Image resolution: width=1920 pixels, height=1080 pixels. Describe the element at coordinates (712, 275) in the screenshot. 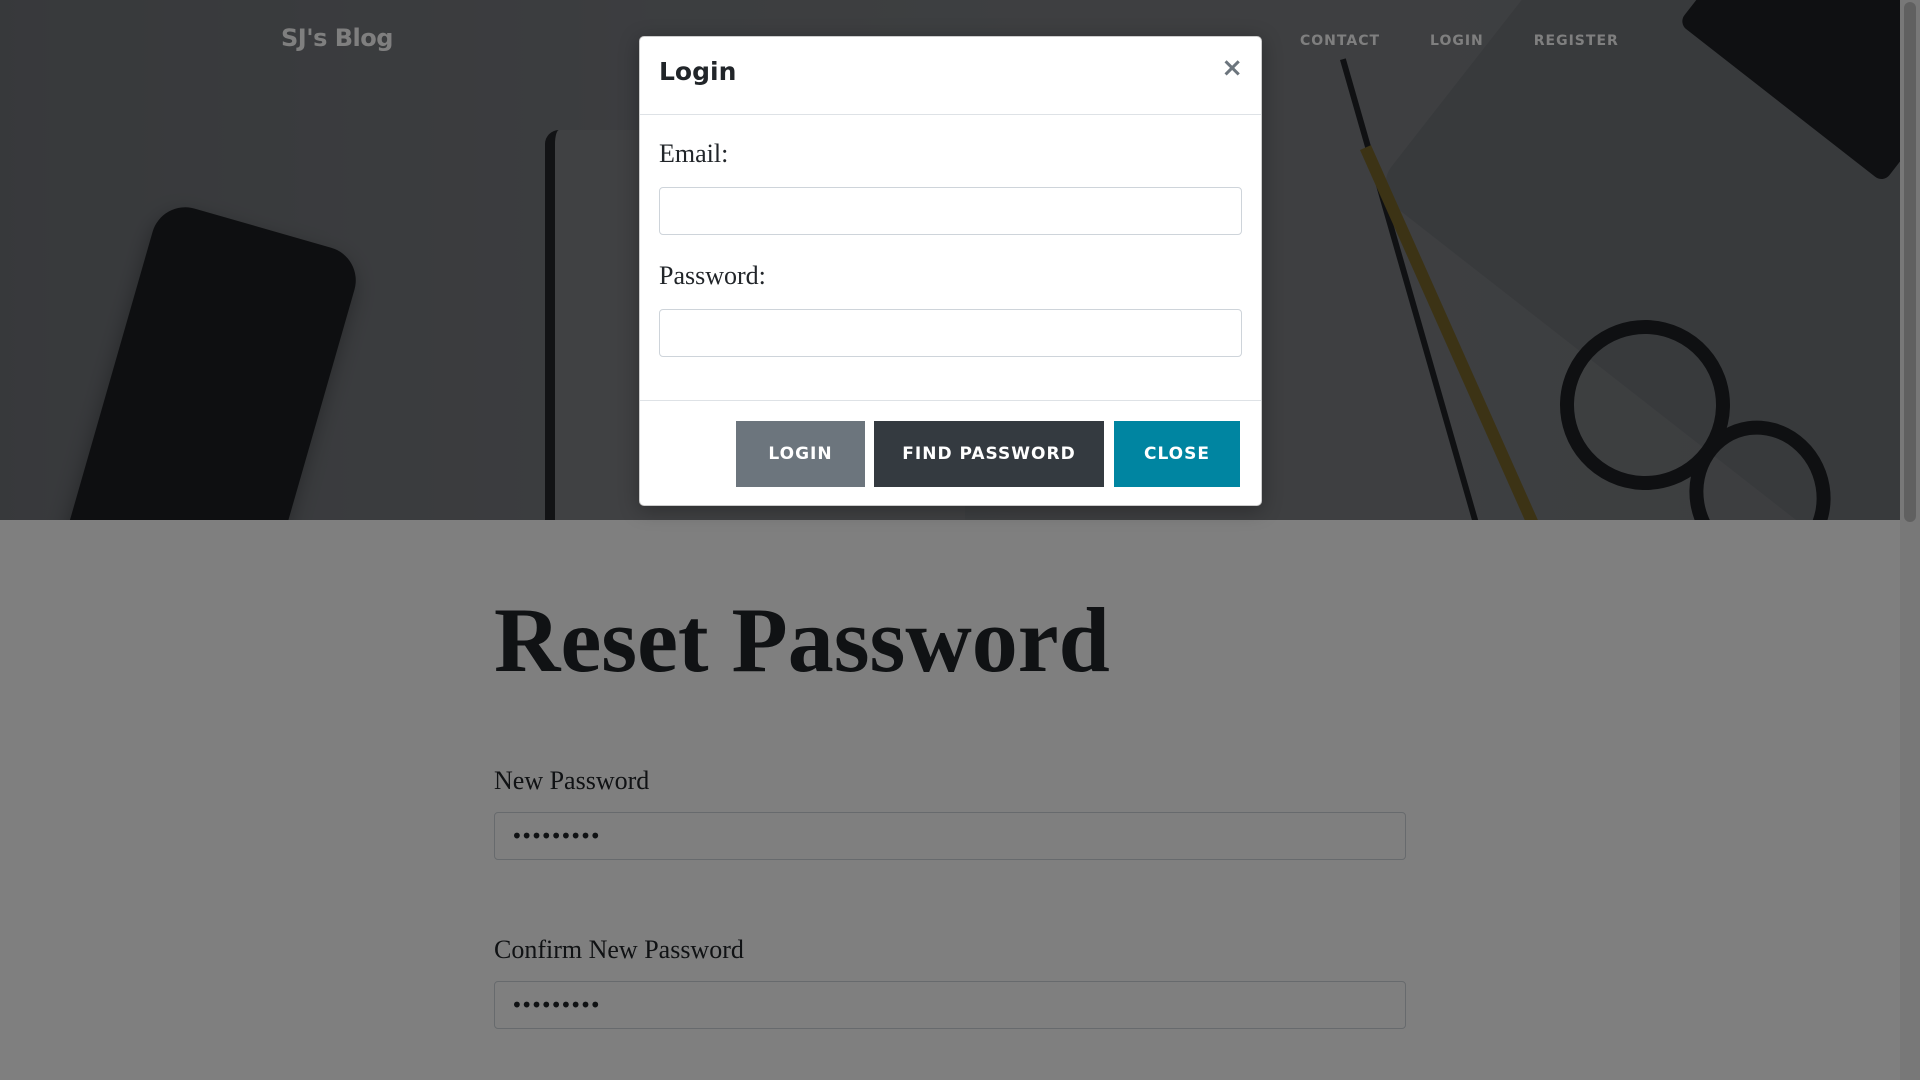

I see `password-label: Password:` at that location.